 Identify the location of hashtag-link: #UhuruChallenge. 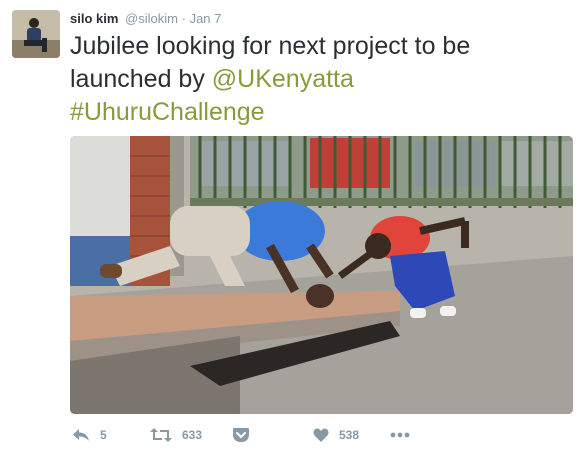
(167, 112).